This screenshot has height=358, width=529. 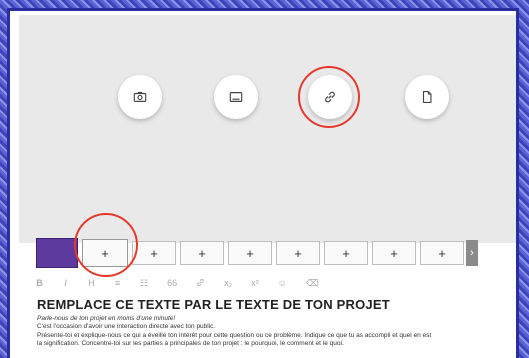 I want to click on heading-button: H, so click(x=91, y=283).